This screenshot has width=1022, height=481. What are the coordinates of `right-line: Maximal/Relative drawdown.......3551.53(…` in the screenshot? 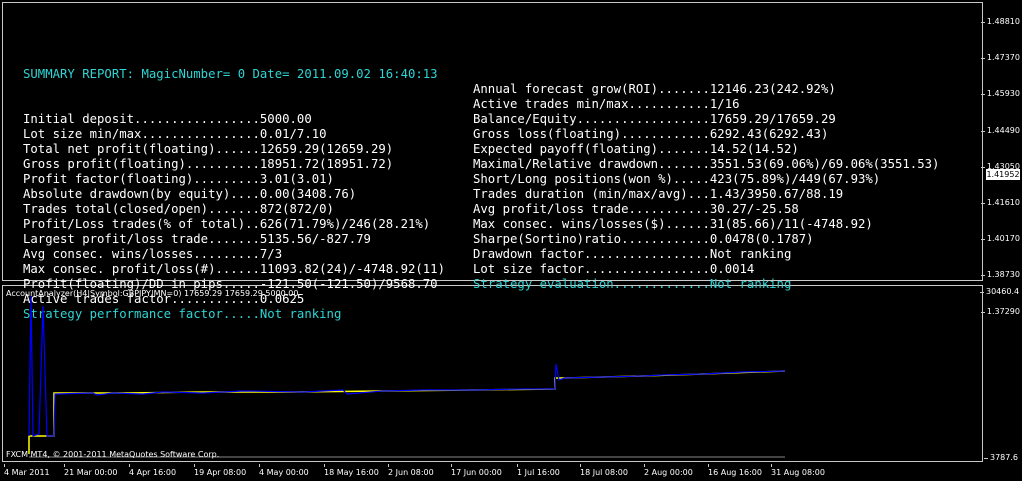 It's located at (706, 164).